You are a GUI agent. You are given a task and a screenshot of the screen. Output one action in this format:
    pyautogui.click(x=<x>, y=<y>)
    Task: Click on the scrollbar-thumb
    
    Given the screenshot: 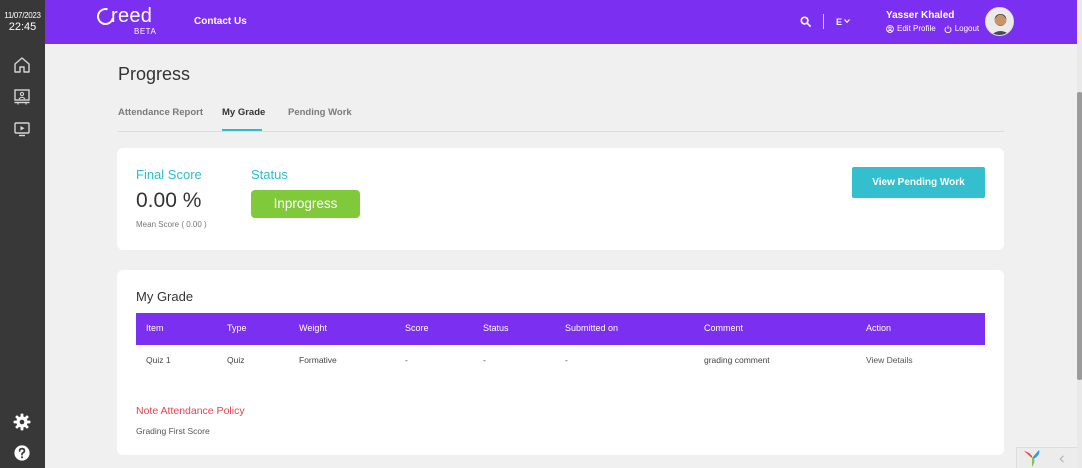 What is the action you would take?
    pyautogui.click(x=1079, y=236)
    